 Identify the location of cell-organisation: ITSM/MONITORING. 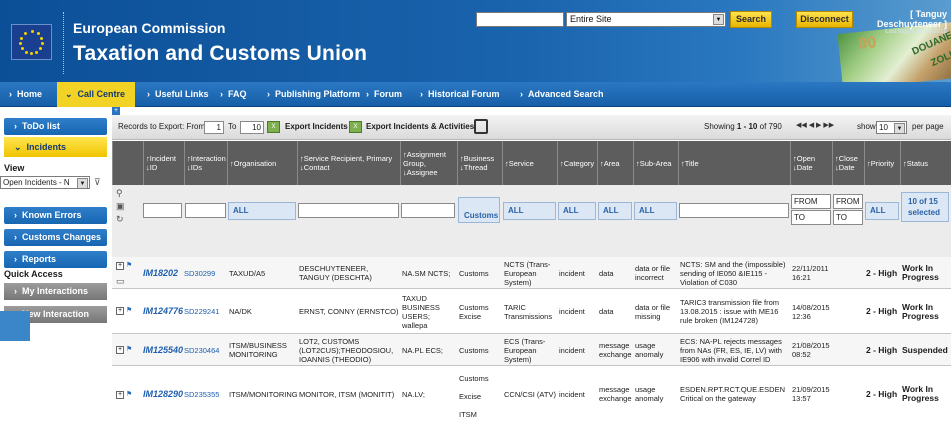
(263, 394).